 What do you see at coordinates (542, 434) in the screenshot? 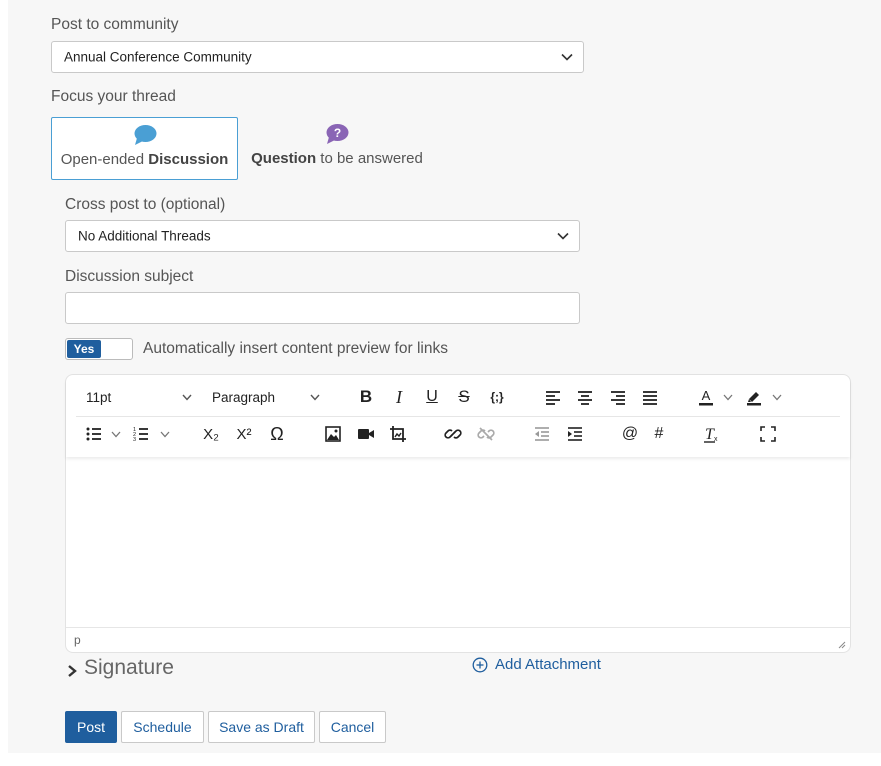
I see `outdent-icon` at bounding box center [542, 434].